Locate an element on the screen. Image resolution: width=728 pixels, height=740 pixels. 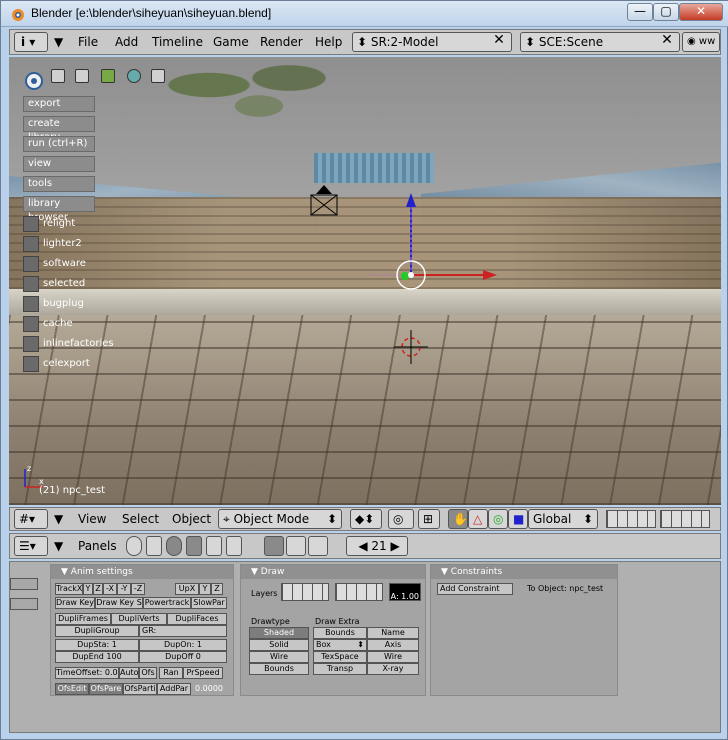
rotate-manipulator: ◎ is located at coordinates (498, 519).